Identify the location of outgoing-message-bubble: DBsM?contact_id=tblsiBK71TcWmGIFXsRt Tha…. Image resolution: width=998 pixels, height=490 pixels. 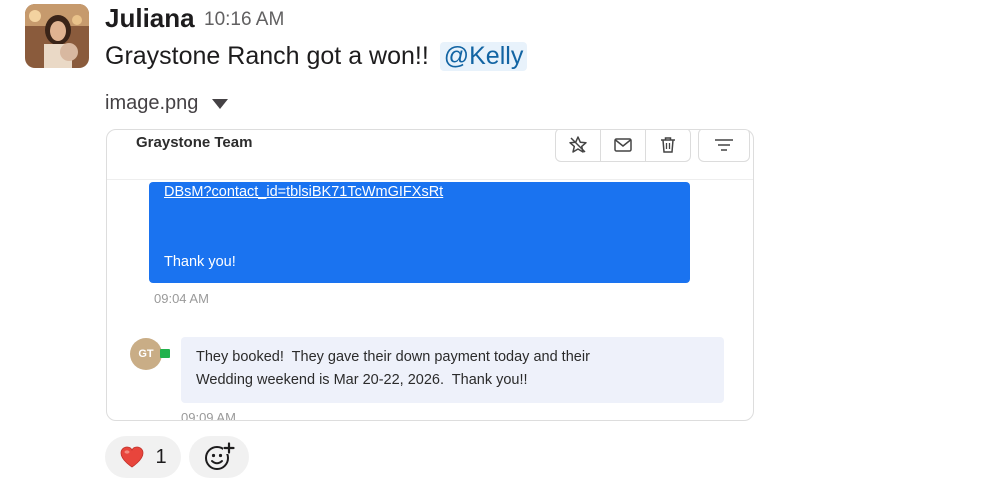
(419, 232).